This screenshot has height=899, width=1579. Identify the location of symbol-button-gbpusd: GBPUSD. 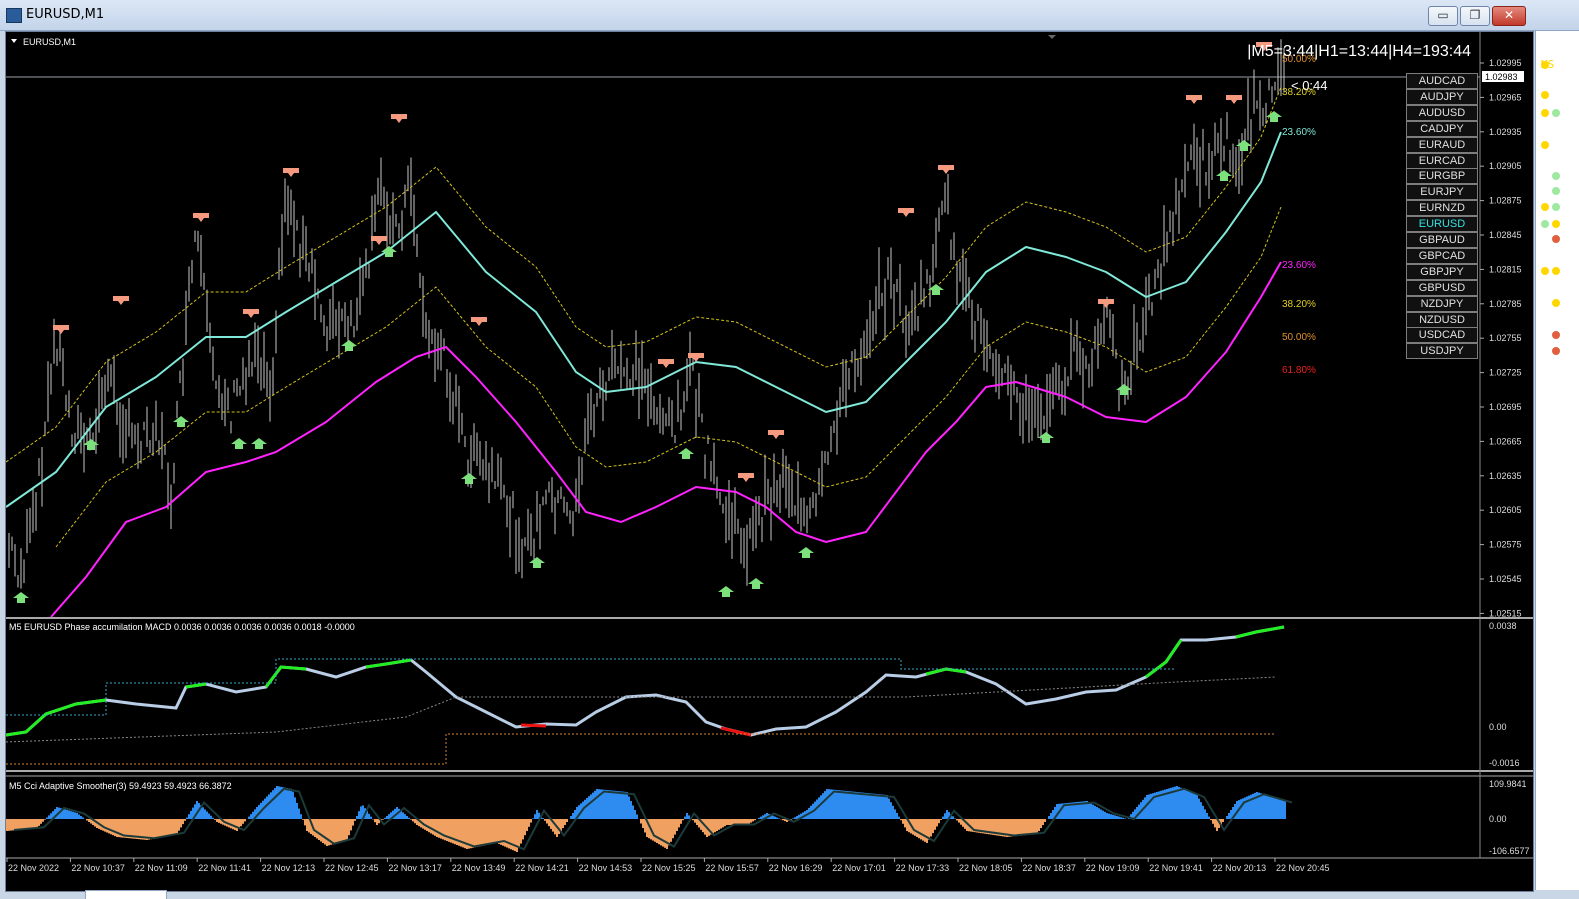
(1442, 288).